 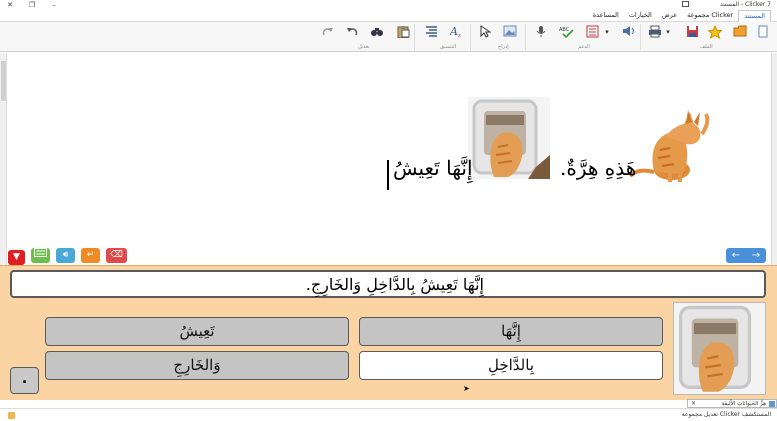 I want to click on speak-icon: 🔊︎, so click(x=65, y=255).